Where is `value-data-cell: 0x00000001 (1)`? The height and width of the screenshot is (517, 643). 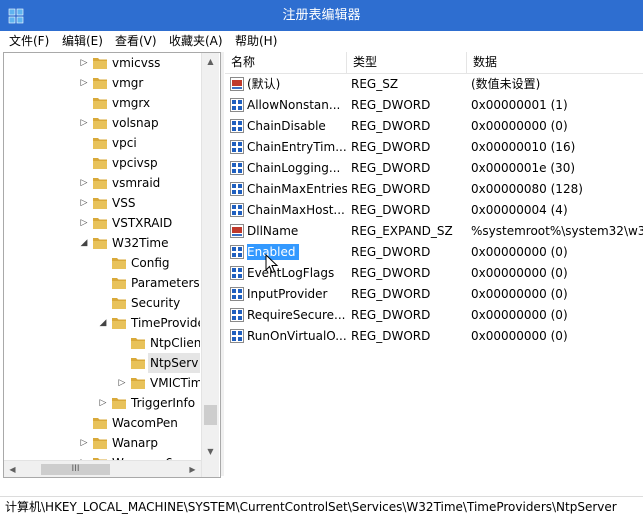 value-data-cell: 0x00000001 (1) is located at coordinates (519, 105).